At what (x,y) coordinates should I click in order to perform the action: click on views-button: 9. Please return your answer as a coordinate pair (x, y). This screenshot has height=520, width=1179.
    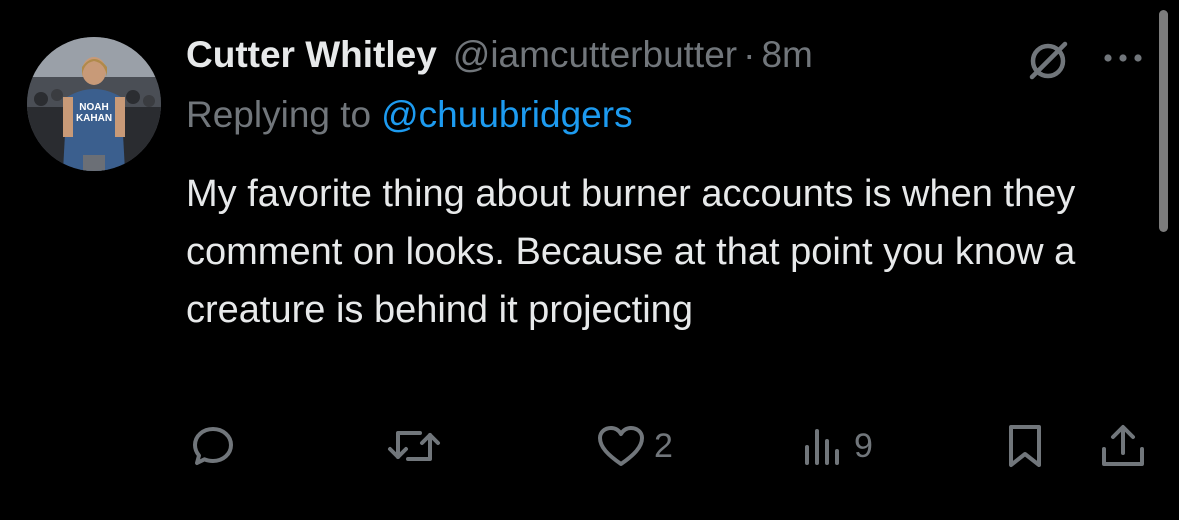
    Looking at the image, I should click on (836, 446).